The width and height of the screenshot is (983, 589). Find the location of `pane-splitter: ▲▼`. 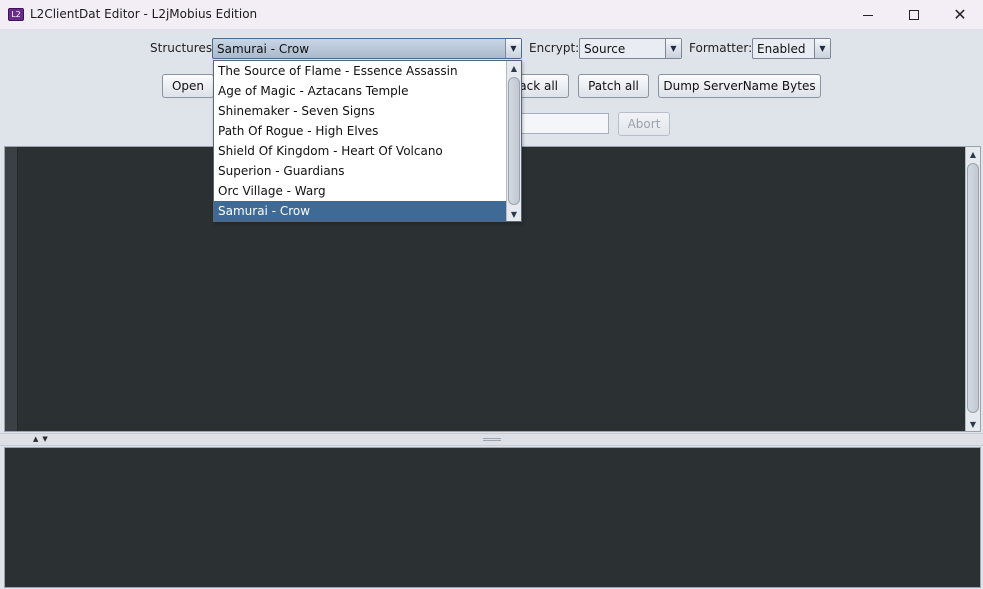

pane-splitter: ▲▼ is located at coordinates (491, 439).